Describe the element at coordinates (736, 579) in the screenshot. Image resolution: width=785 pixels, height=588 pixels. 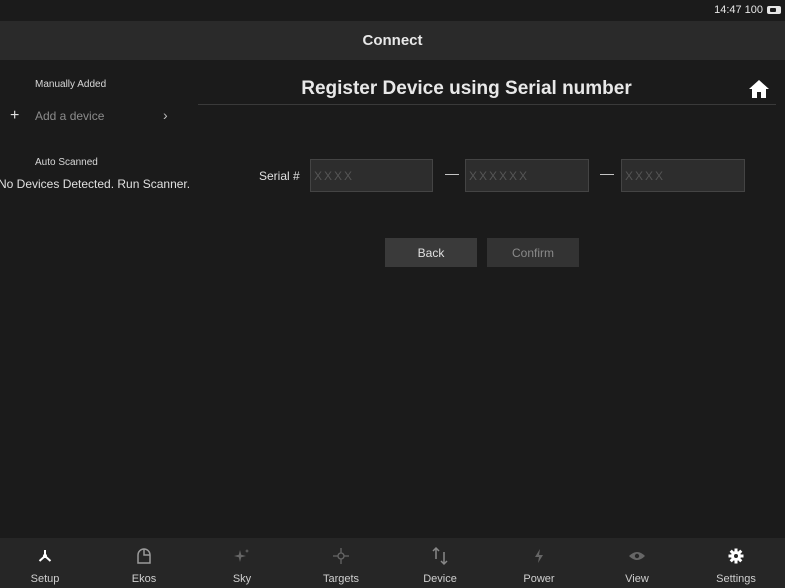
I see `tab-label: Settings` at that location.